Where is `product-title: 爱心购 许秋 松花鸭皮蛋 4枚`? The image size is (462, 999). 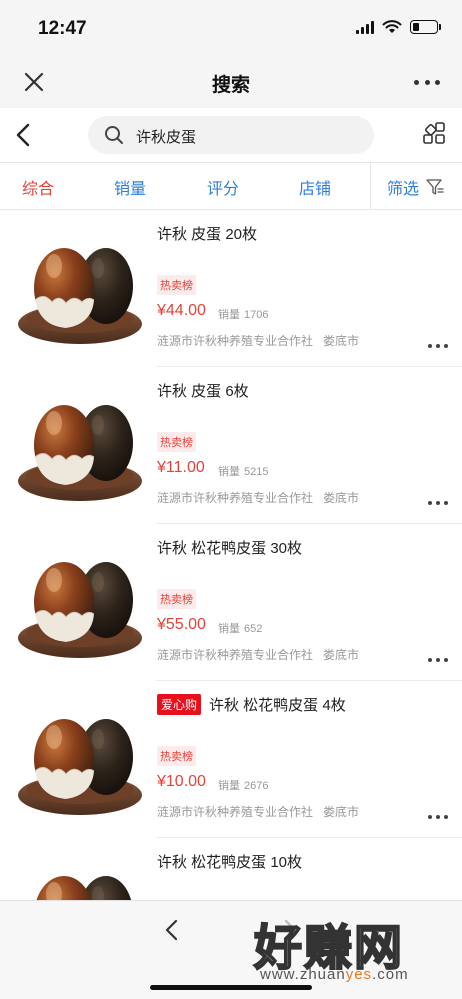
product-title: 爱心购 许秋 松花鸭皮蛋 4枚 is located at coordinates (251, 704).